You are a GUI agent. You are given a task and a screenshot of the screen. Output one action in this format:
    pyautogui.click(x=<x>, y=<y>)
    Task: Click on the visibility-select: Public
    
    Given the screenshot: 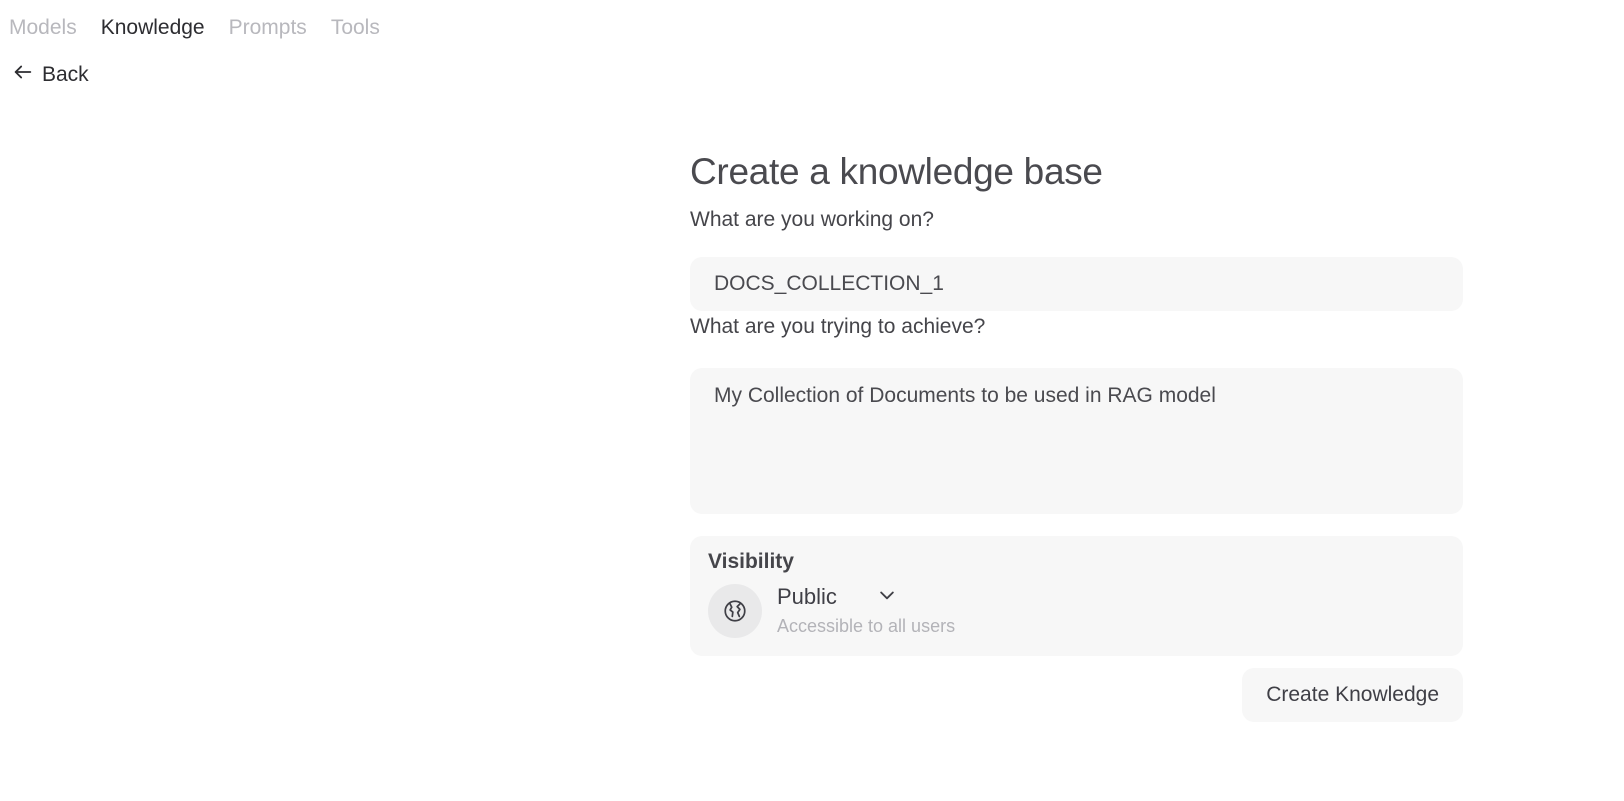 What is the action you would take?
    pyautogui.click(x=837, y=597)
    